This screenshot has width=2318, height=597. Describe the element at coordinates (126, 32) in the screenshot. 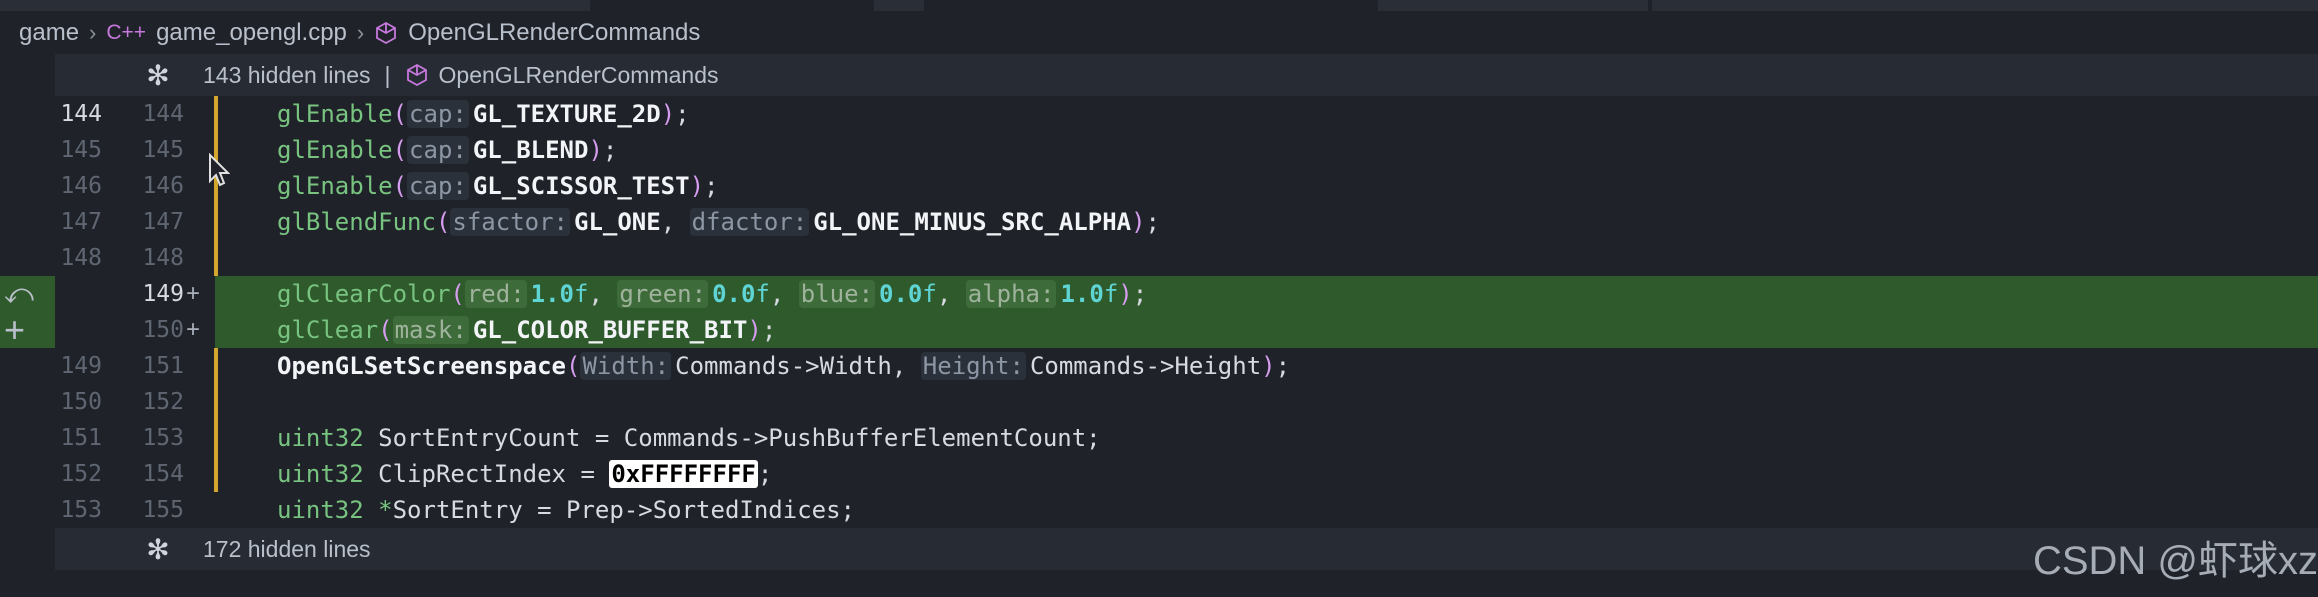

I see `cpp-file-icon: C++` at that location.